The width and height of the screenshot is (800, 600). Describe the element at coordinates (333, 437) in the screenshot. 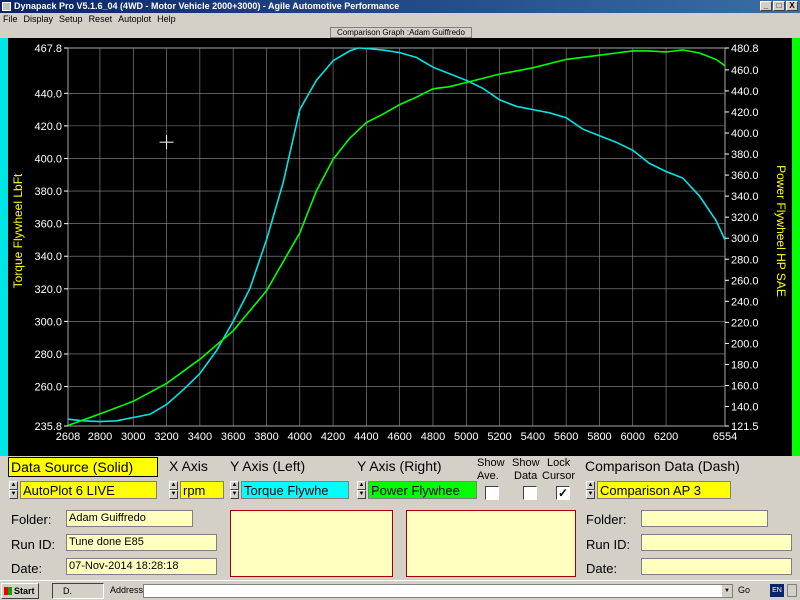

I see `x-tick-label: 4200` at that location.